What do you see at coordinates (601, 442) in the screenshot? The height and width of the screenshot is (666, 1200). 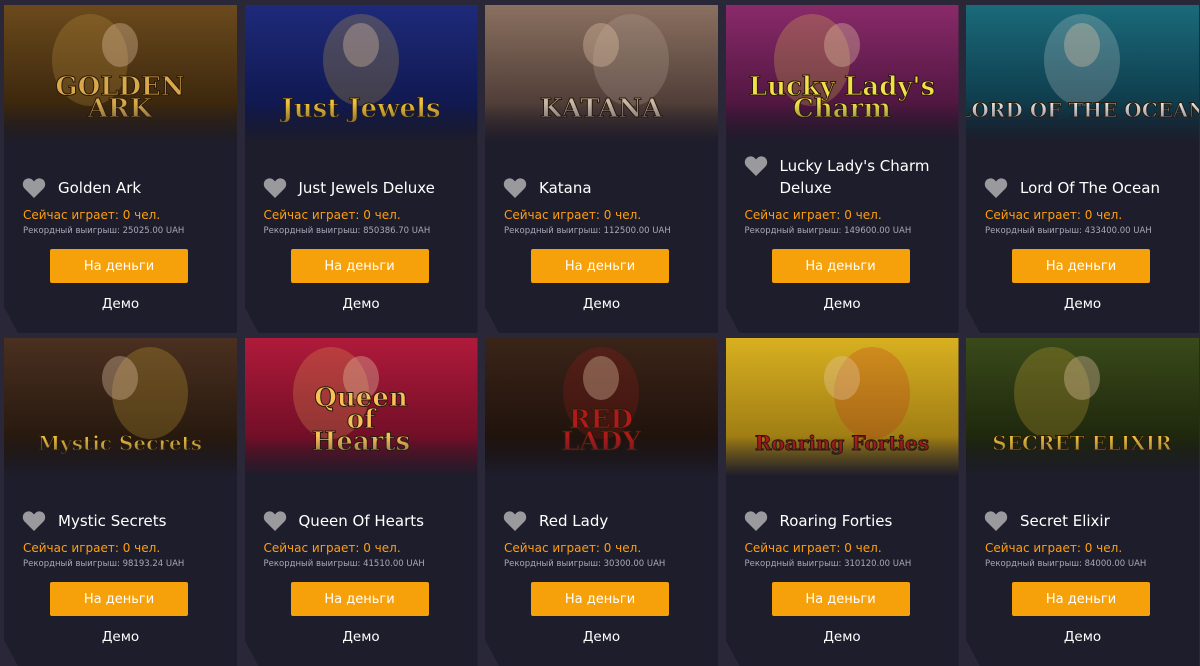 I see `svg-text: LADY` at bounding box center [601, 442].